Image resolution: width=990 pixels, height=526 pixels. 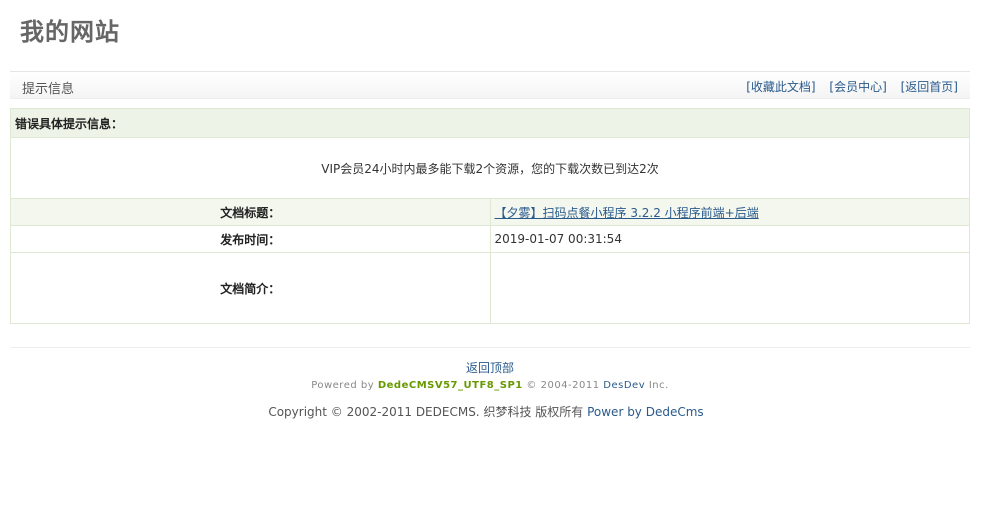 I want to click on publish-date-label: 发布时间：, so click(x=250, y=239).